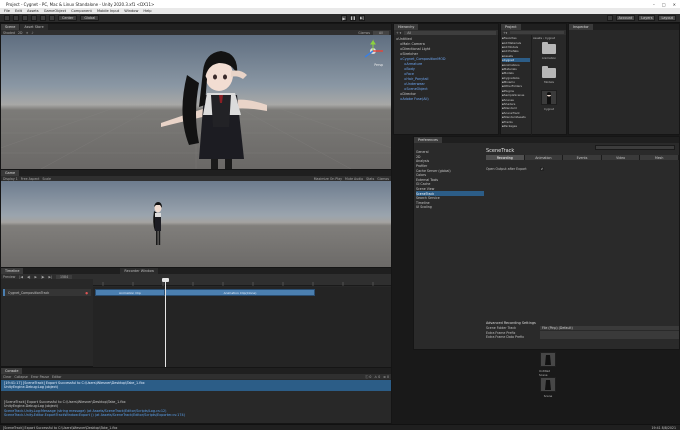 The width and height of the screenshot is (680, 430). What do you see at coordinates (509, 82) in the screenshot?
I see `project-tree-label: Mixamo` at bounding box center [509, 82].